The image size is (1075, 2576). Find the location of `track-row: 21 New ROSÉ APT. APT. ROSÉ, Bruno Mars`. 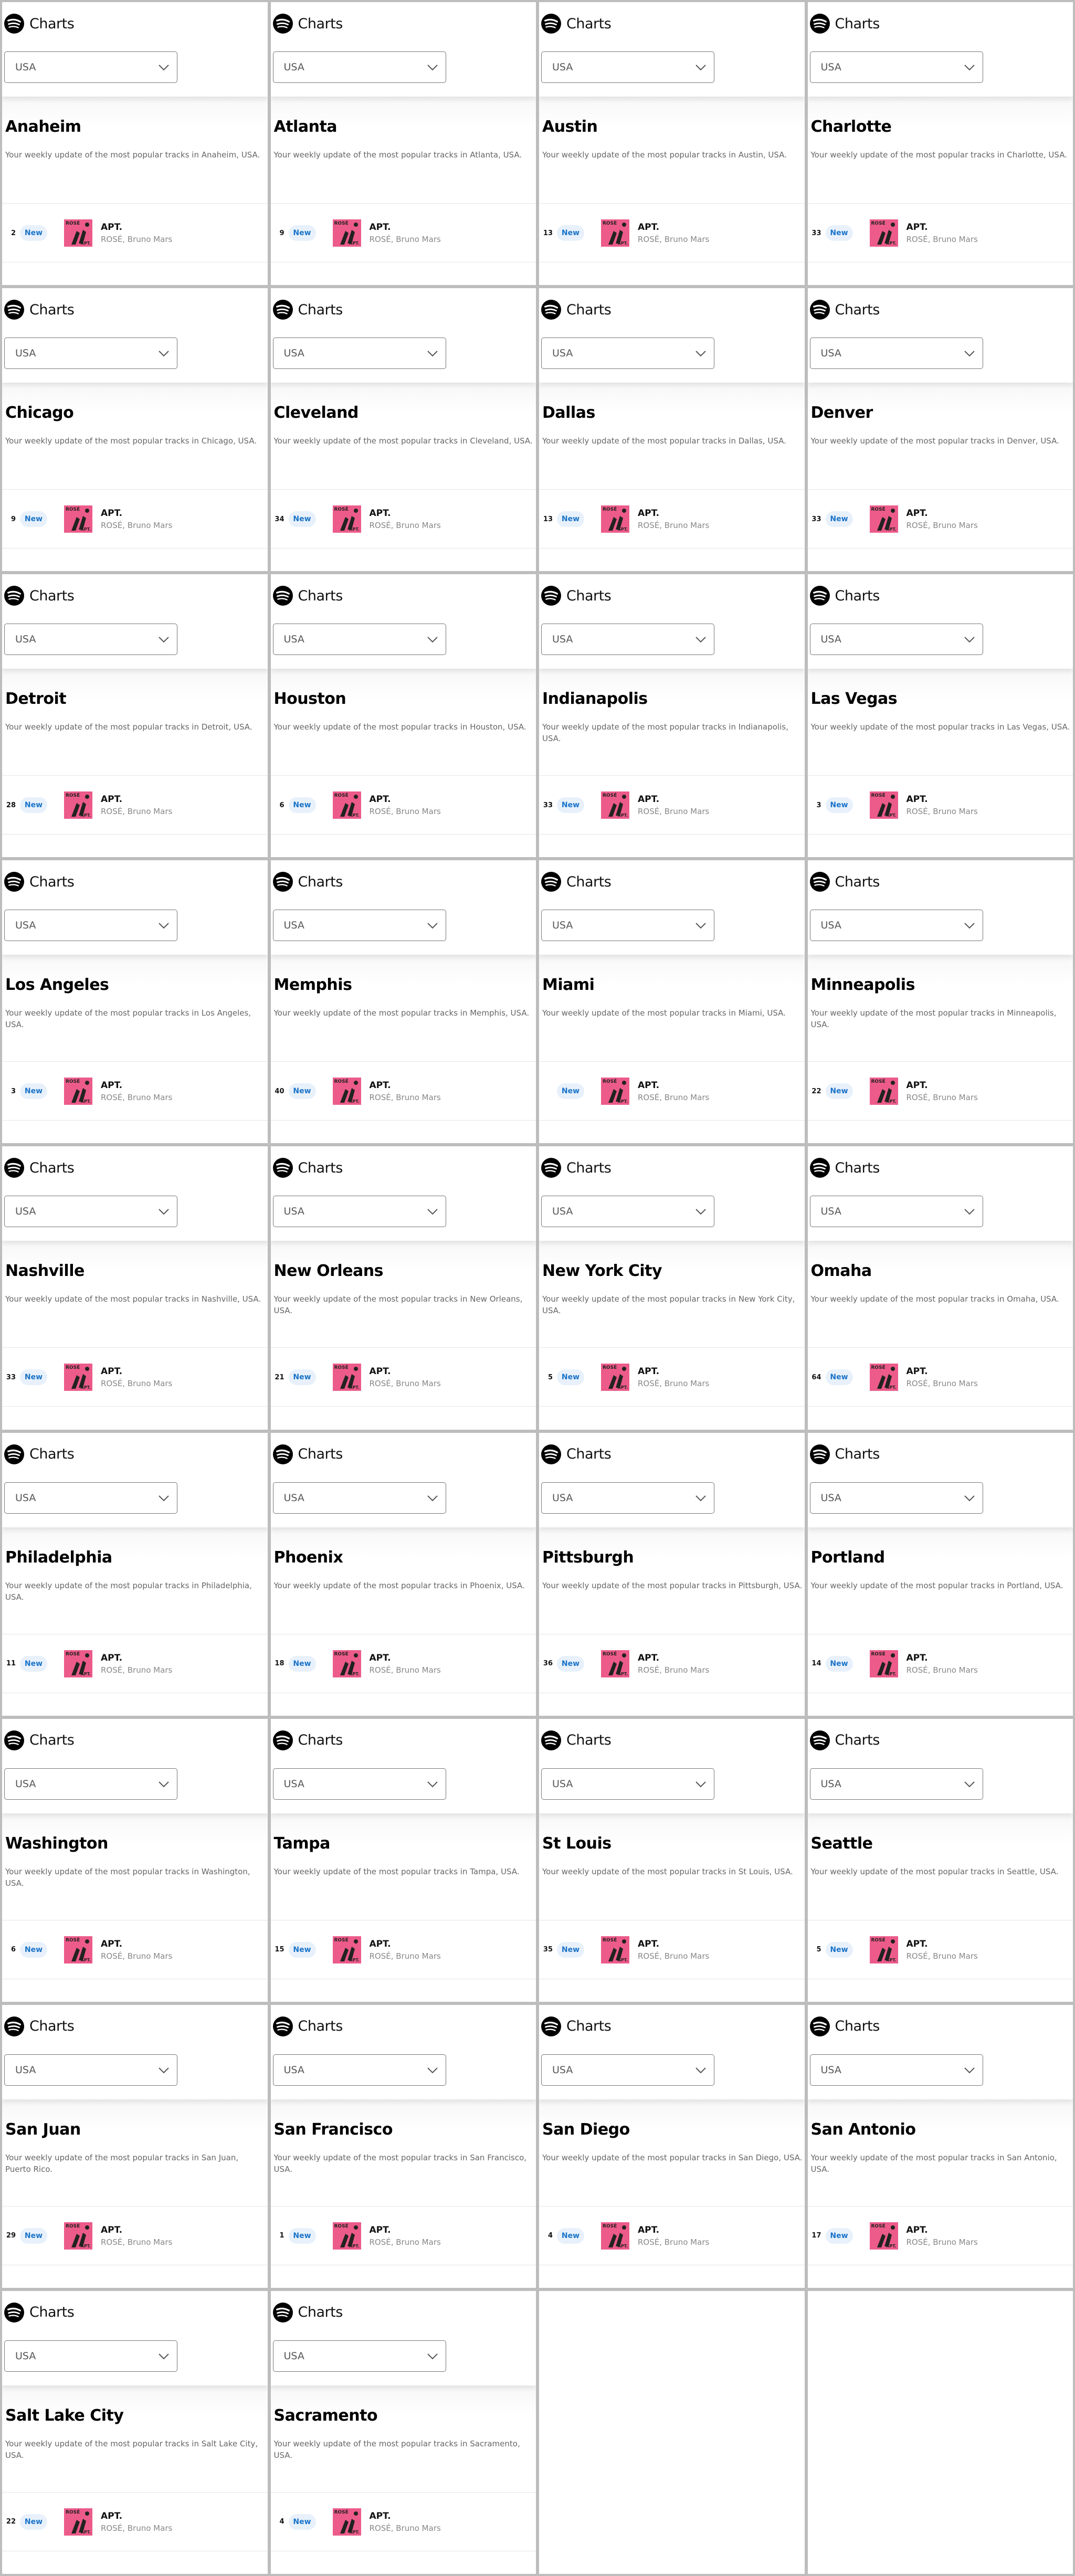

track-row: 21 New ROSÉ APT. APT. ROSÉ, Bruno Mars is located at coordinates (403, 1377).